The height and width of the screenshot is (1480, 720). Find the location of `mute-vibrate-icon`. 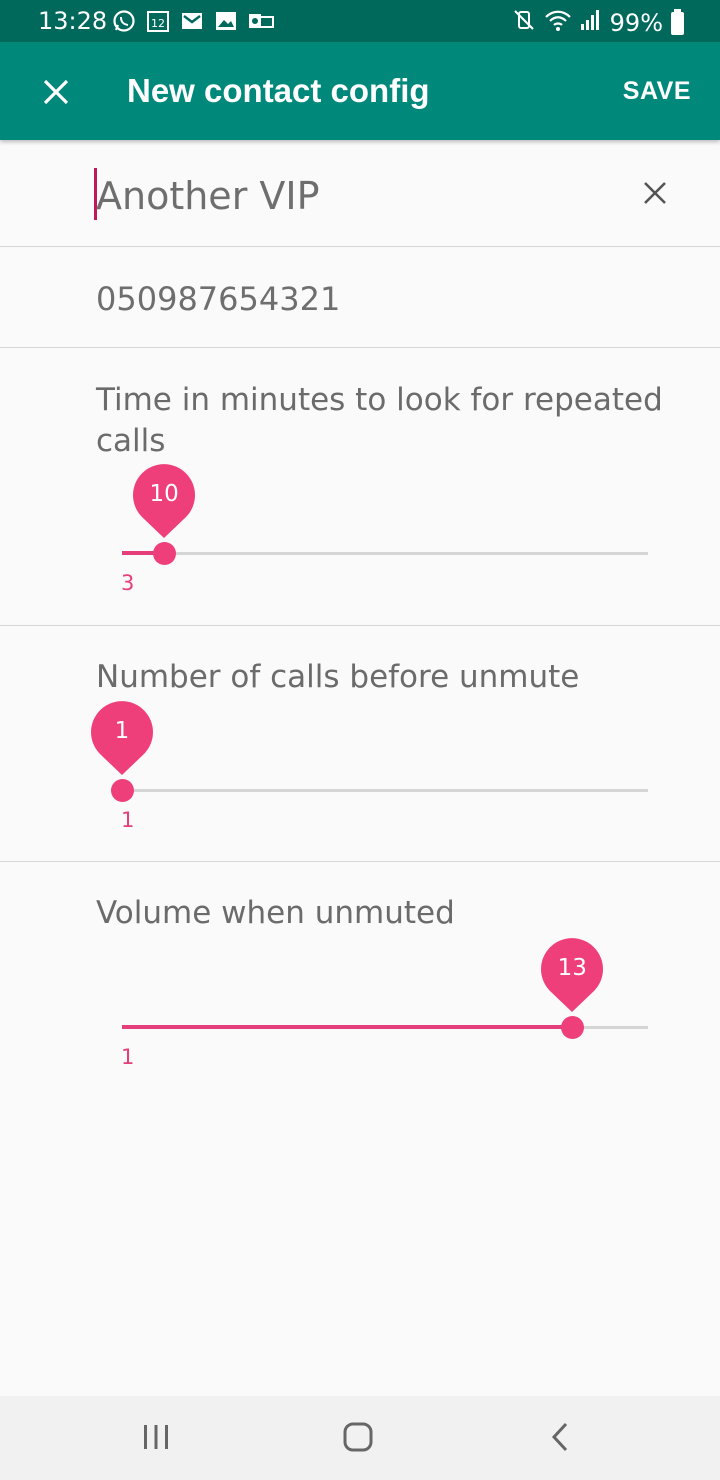

mute-vibrate-icon is located at coordinates (524, 23).